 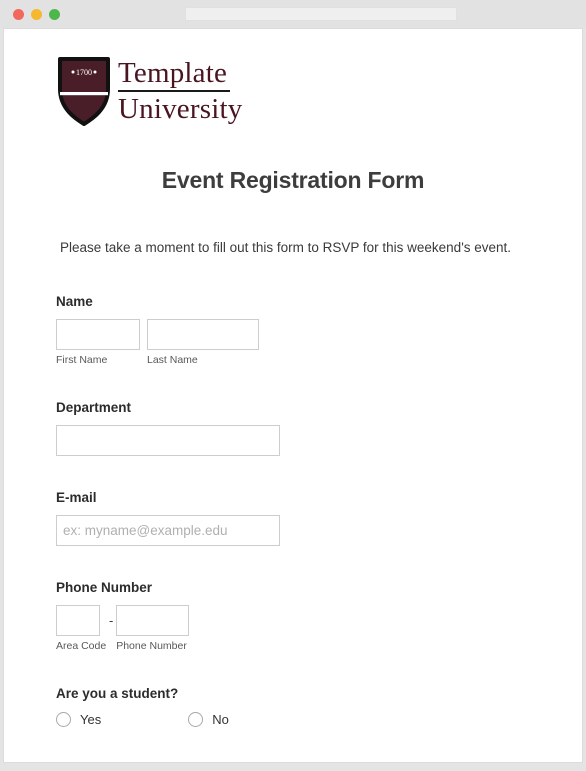 I want to click on field-group-student: Are you a student? Yes No, so click(x=293, y=706).